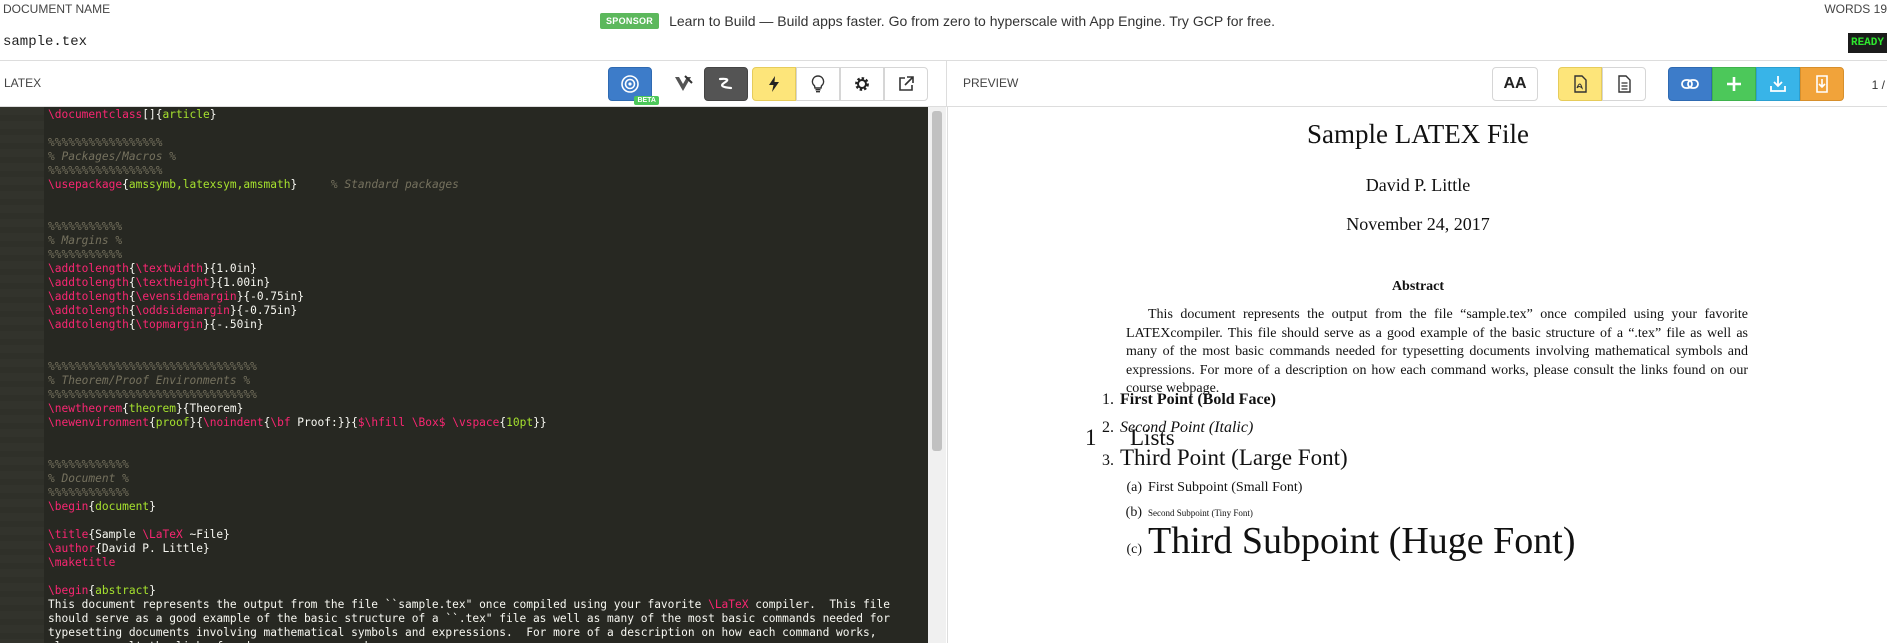  I want to click on abstract-heading: Abstract, so click(1418, 286).